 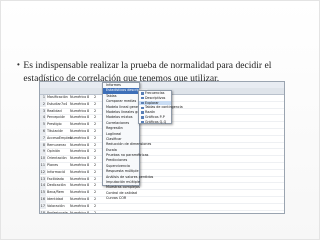 I want to click on table-row: 8 Remunerac Numérico 8 2, so click(x=162, y=146).